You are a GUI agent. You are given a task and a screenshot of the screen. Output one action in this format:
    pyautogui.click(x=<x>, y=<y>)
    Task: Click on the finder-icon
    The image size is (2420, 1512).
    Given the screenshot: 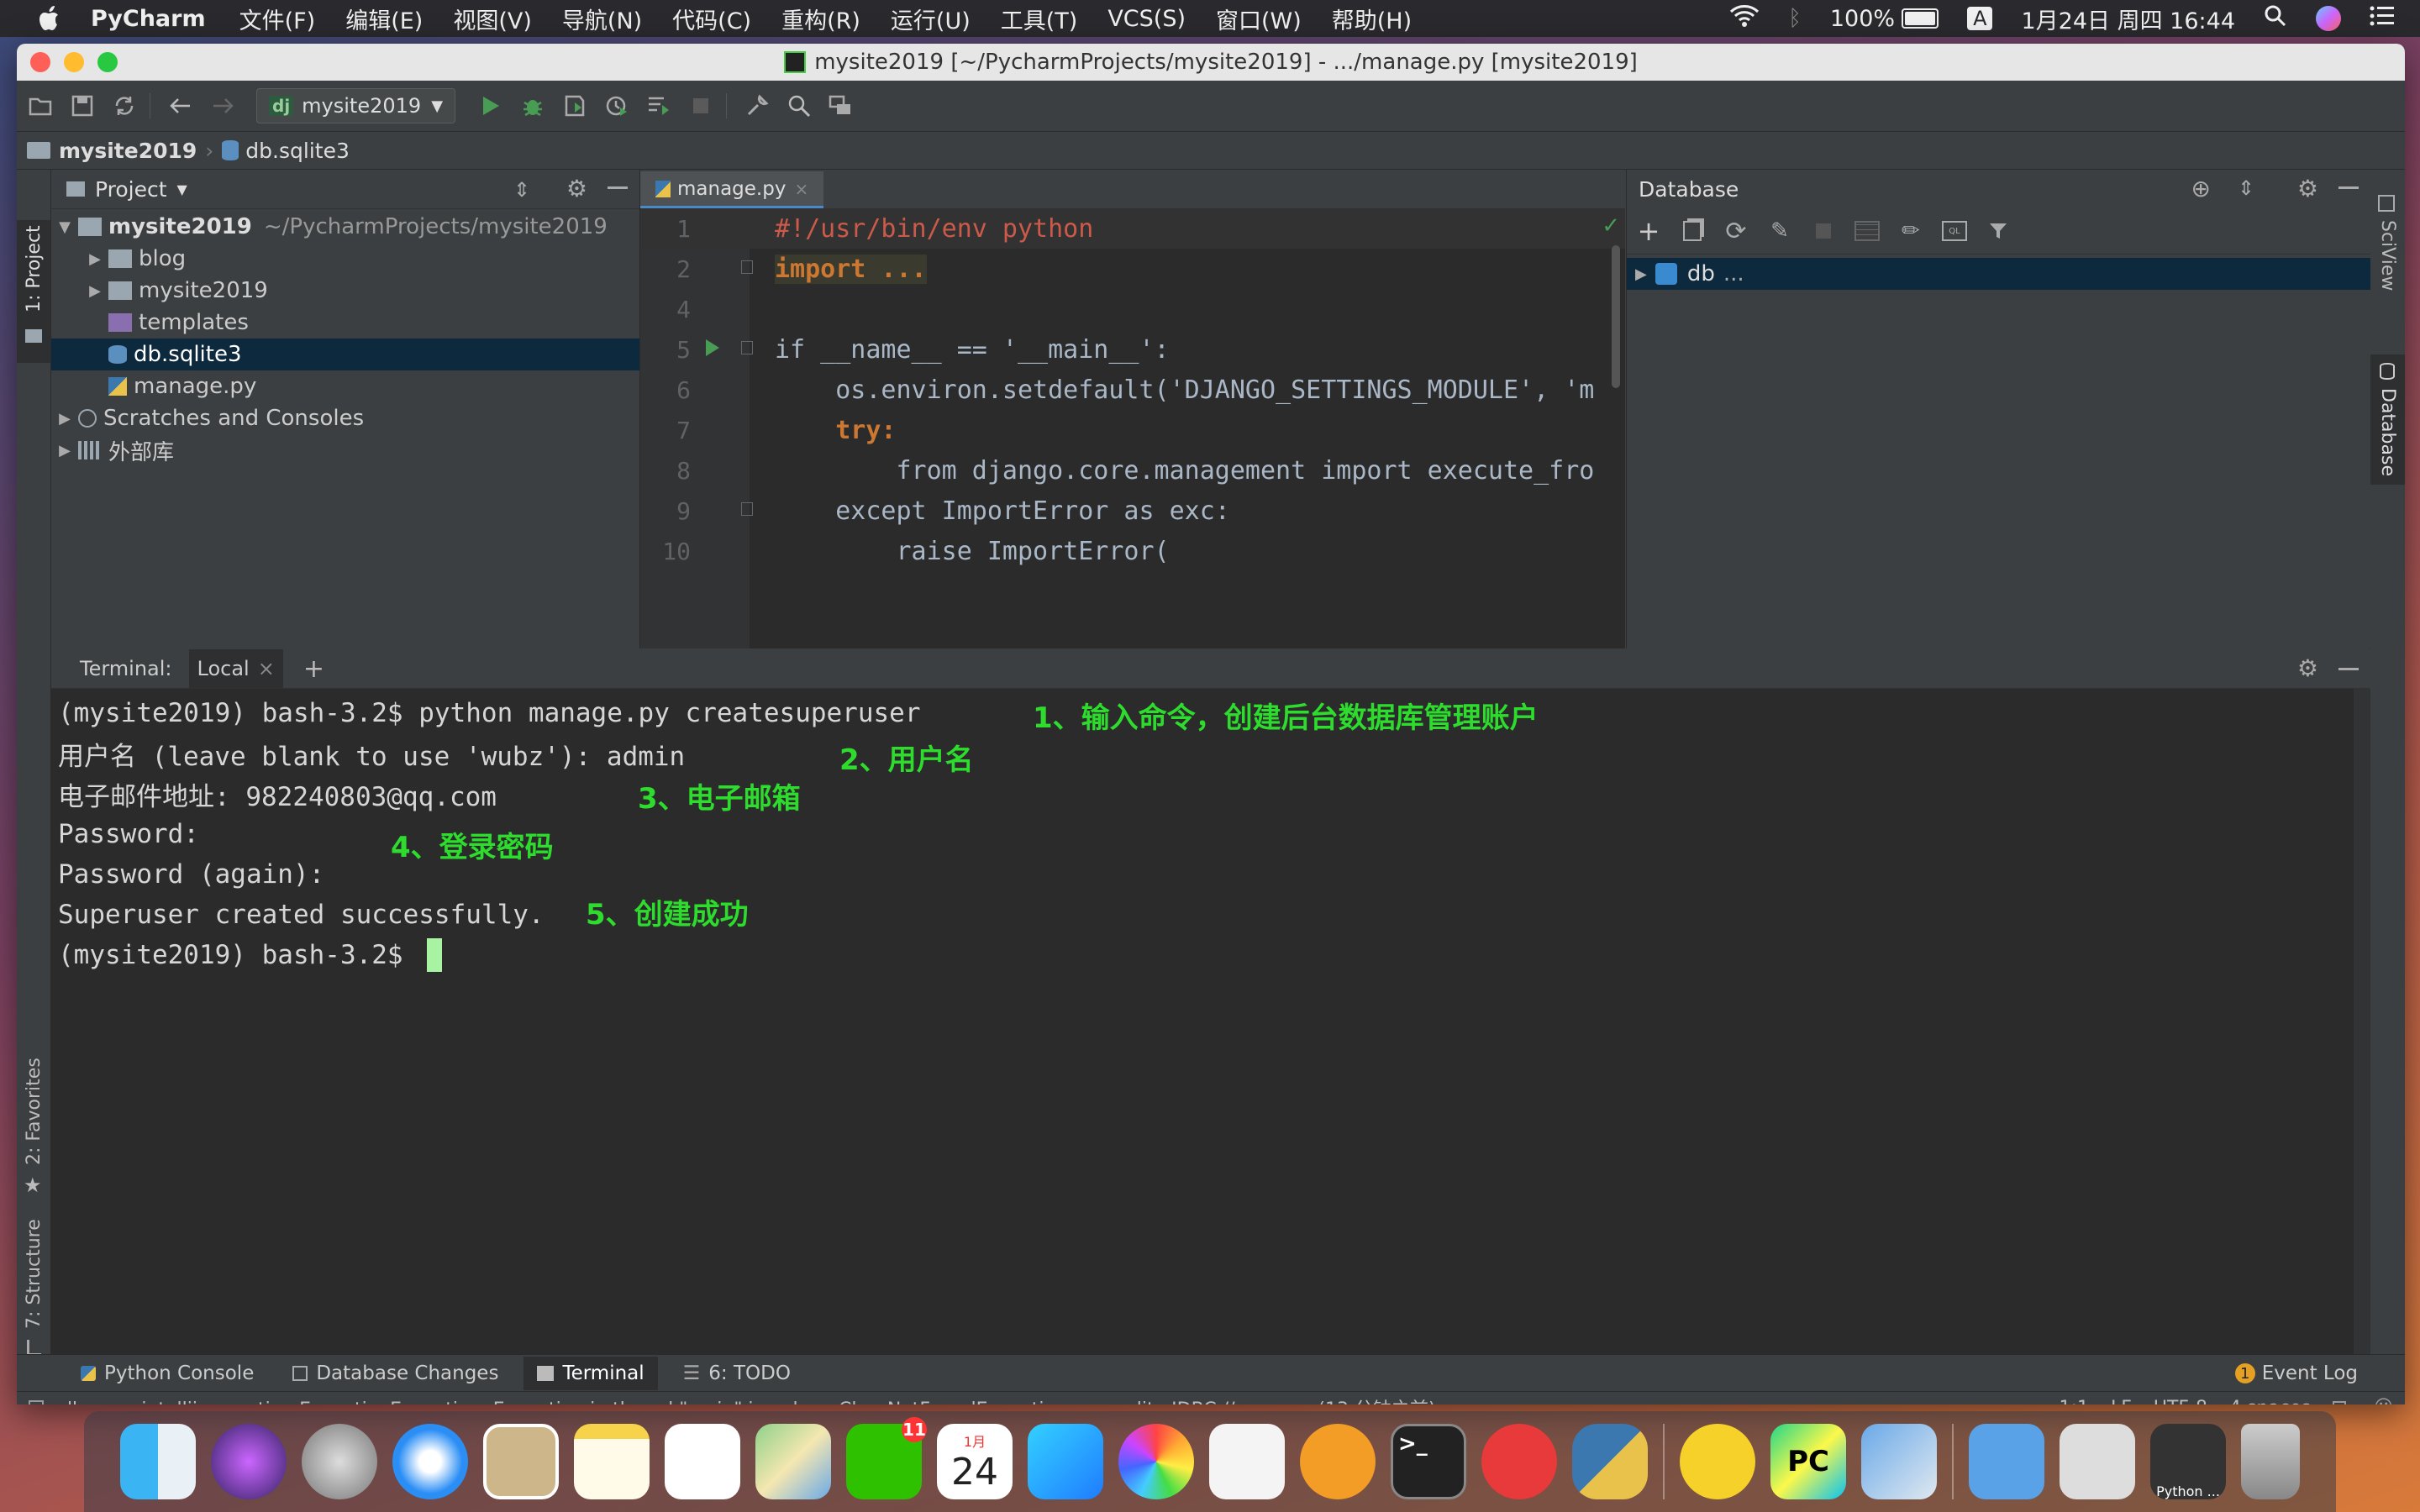 What is the action you would take?
    pyautogui.click(x=158, y=1461)
    